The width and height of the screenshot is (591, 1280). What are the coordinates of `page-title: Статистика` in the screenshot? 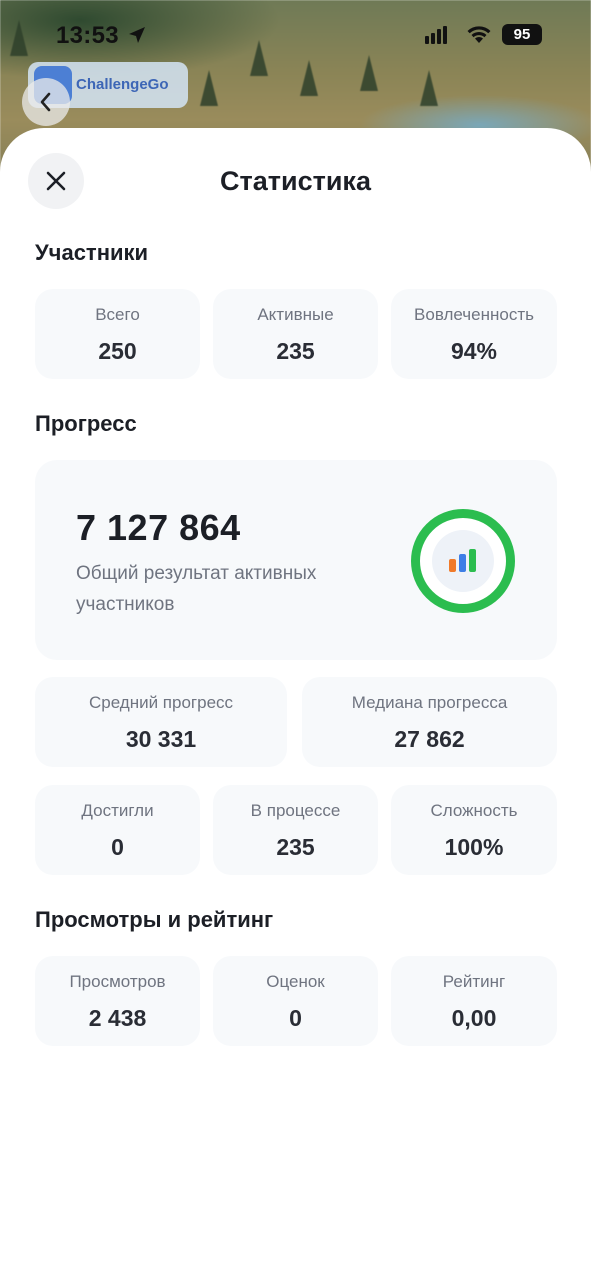 It's located at (295, 181).